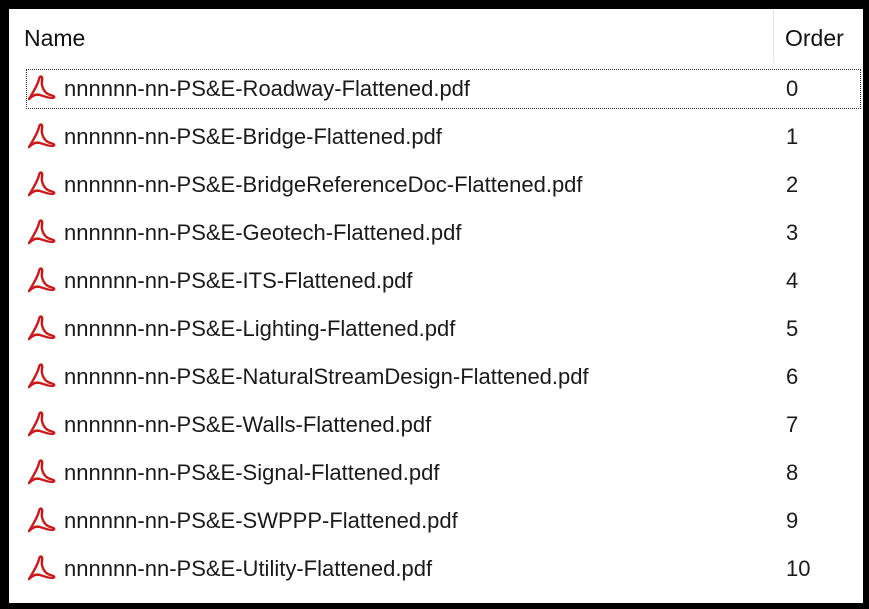  Describe the element at coordinates (443, 473) in the screenshot. I see `file-name-cell: nnnnnn-nn-PS&E-Signal-Flattened.pdf` at that location.